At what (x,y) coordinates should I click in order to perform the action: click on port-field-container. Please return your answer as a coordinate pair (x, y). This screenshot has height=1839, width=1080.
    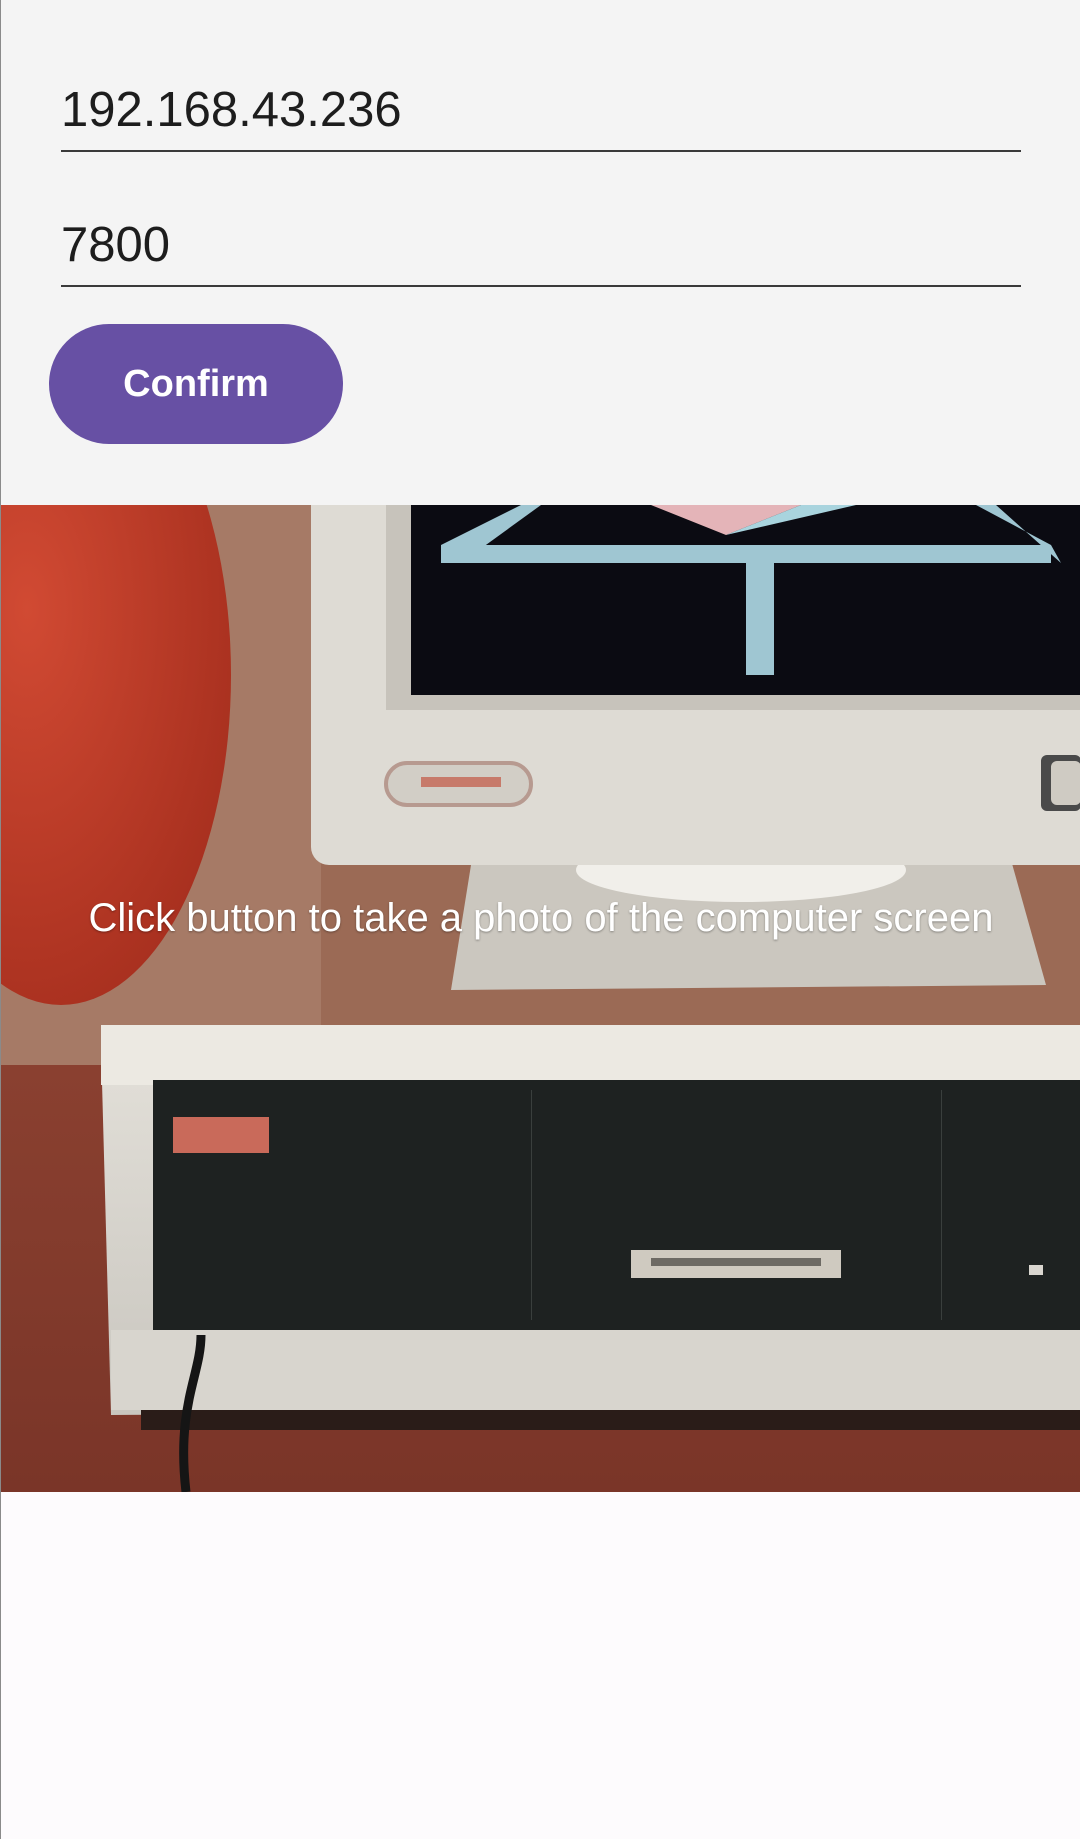
    Looking at the image, I should click on (541, 248).